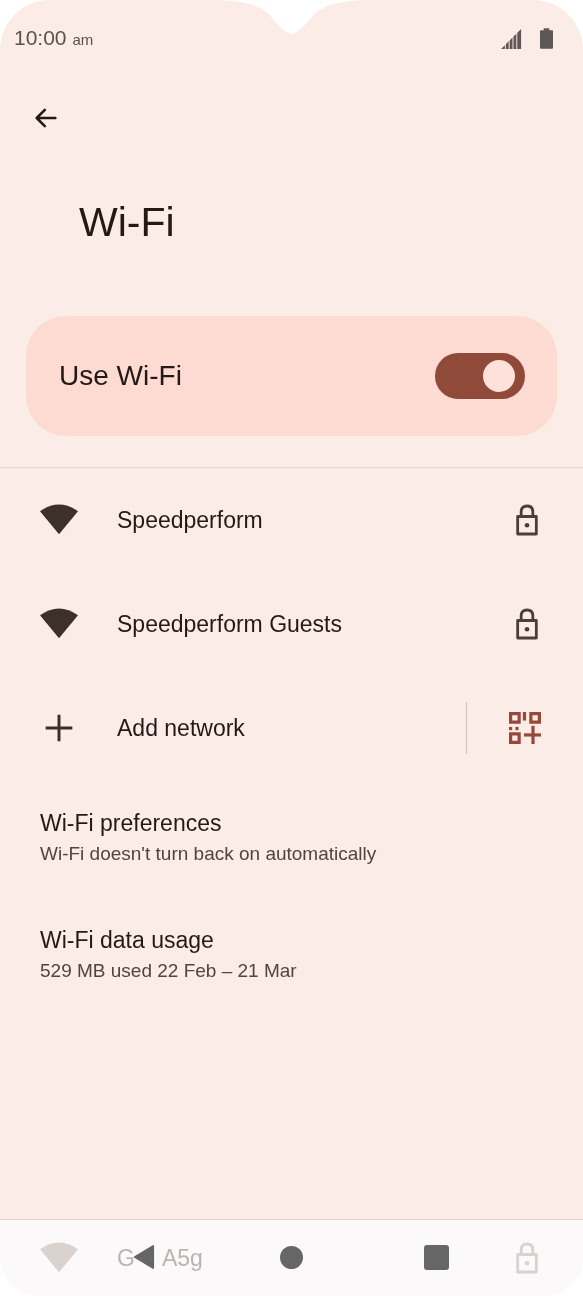  What do you see at coordinates (209, 854) in the screenshot?
I see `setting-summary: Wi-Fi doesn't turn back on automatically` at bounding box center [209, 854].